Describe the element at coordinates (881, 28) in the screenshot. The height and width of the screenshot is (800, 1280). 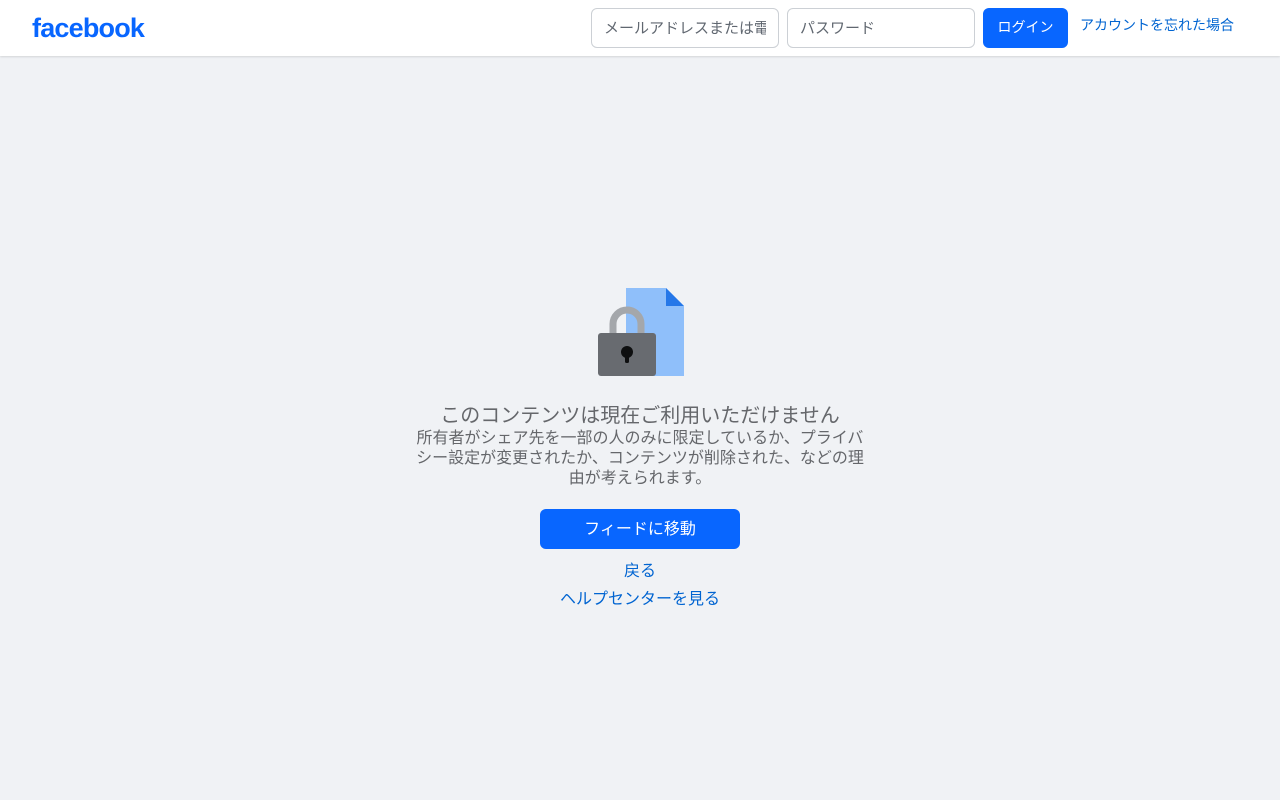
I see `password-field` at that location.